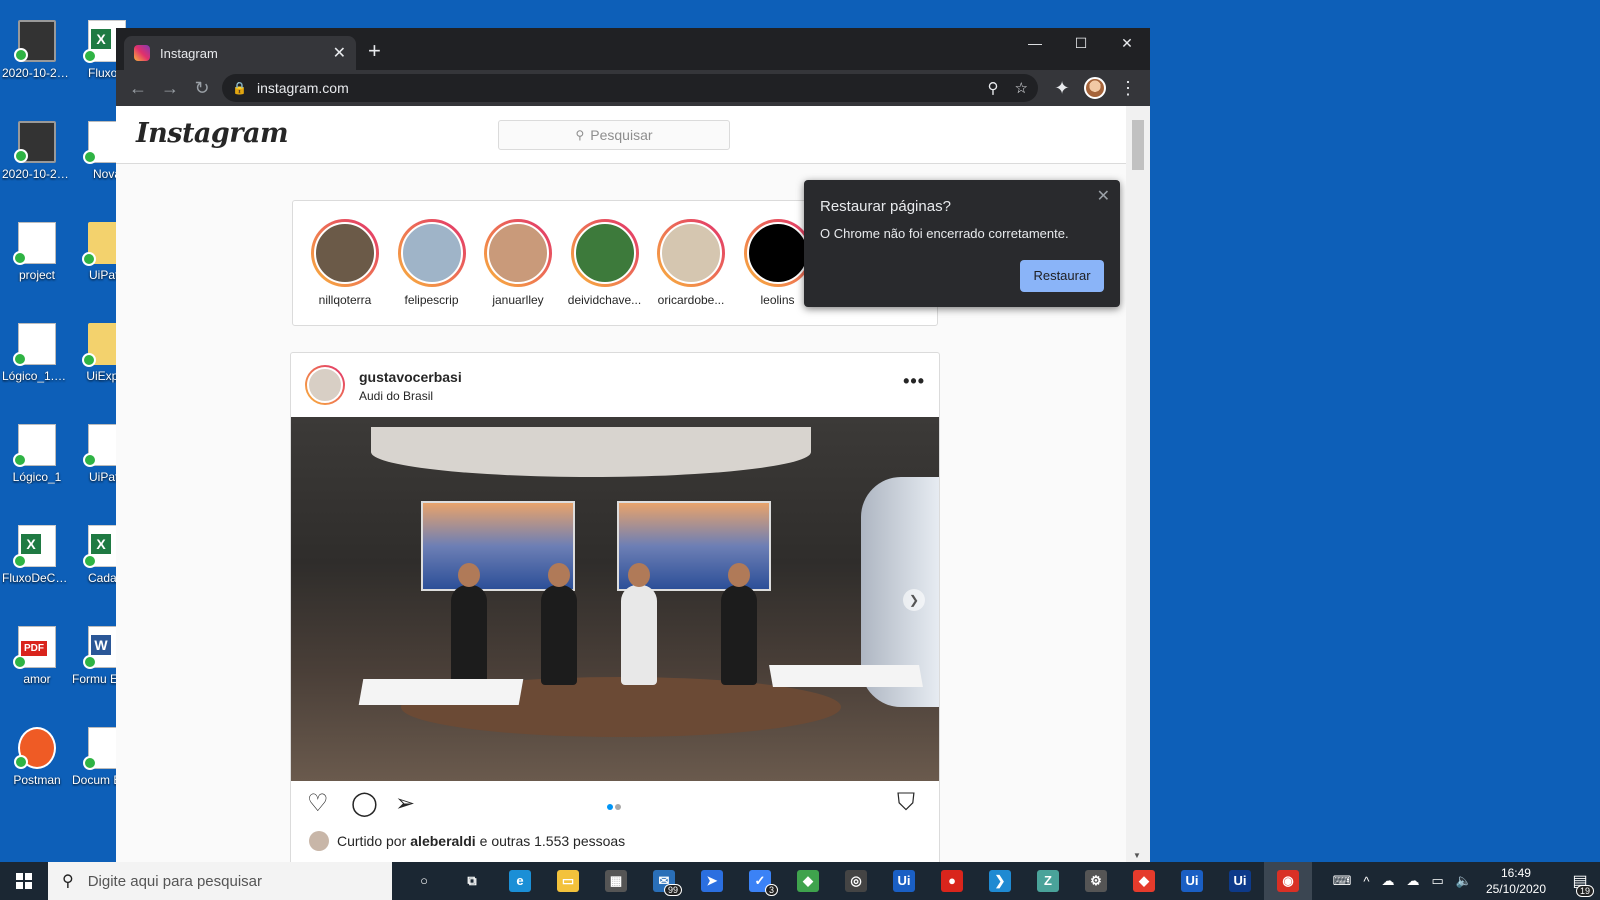 This screenshot has height=900, width=1600. Describe the element at coordinates (914, 381) in the screenshot. I see `post-options-icon: •••` at that location.